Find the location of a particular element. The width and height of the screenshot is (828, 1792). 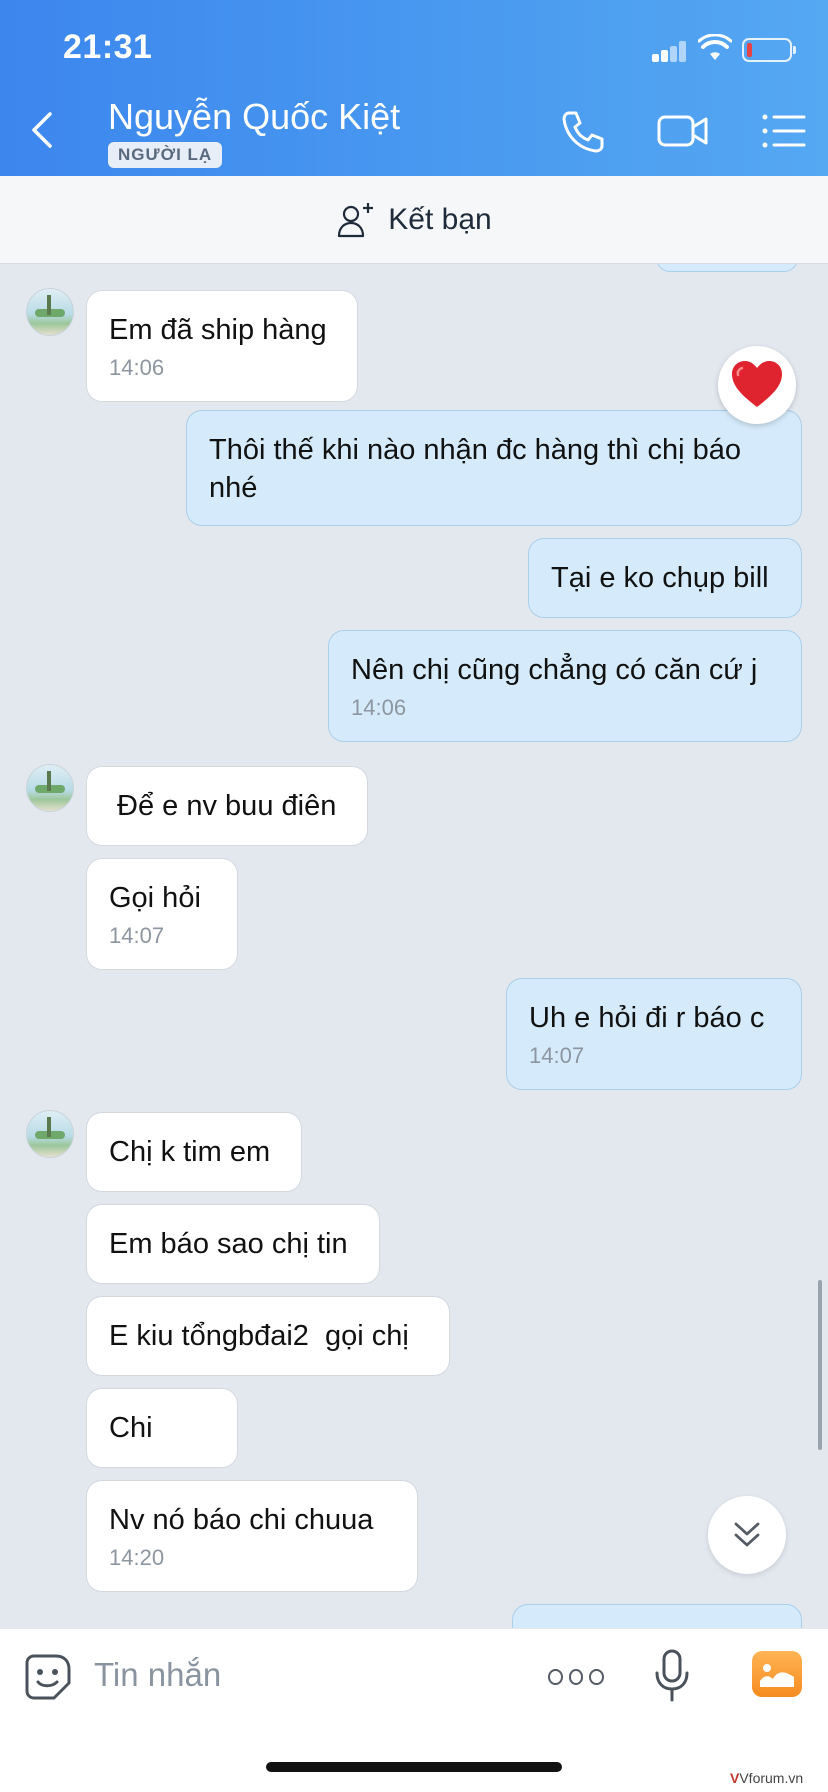

message-bubble-in: Em đã ship hàng 14:06 is located at coordinates (222, 346).